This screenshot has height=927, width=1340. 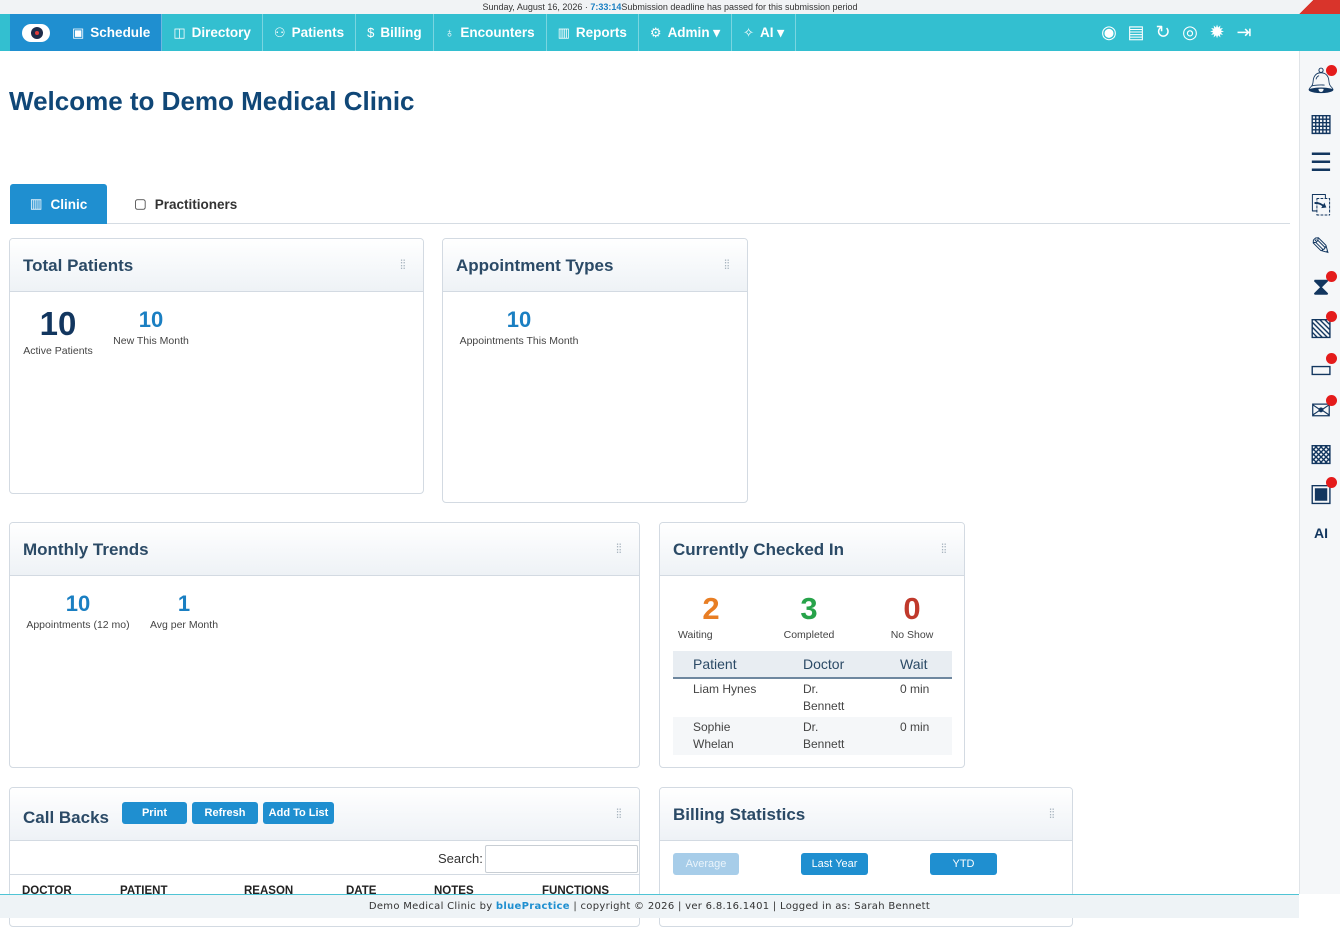 I want to click on avg-per-month-stat: 1 Avg per Month, so click(x=184, y=611).